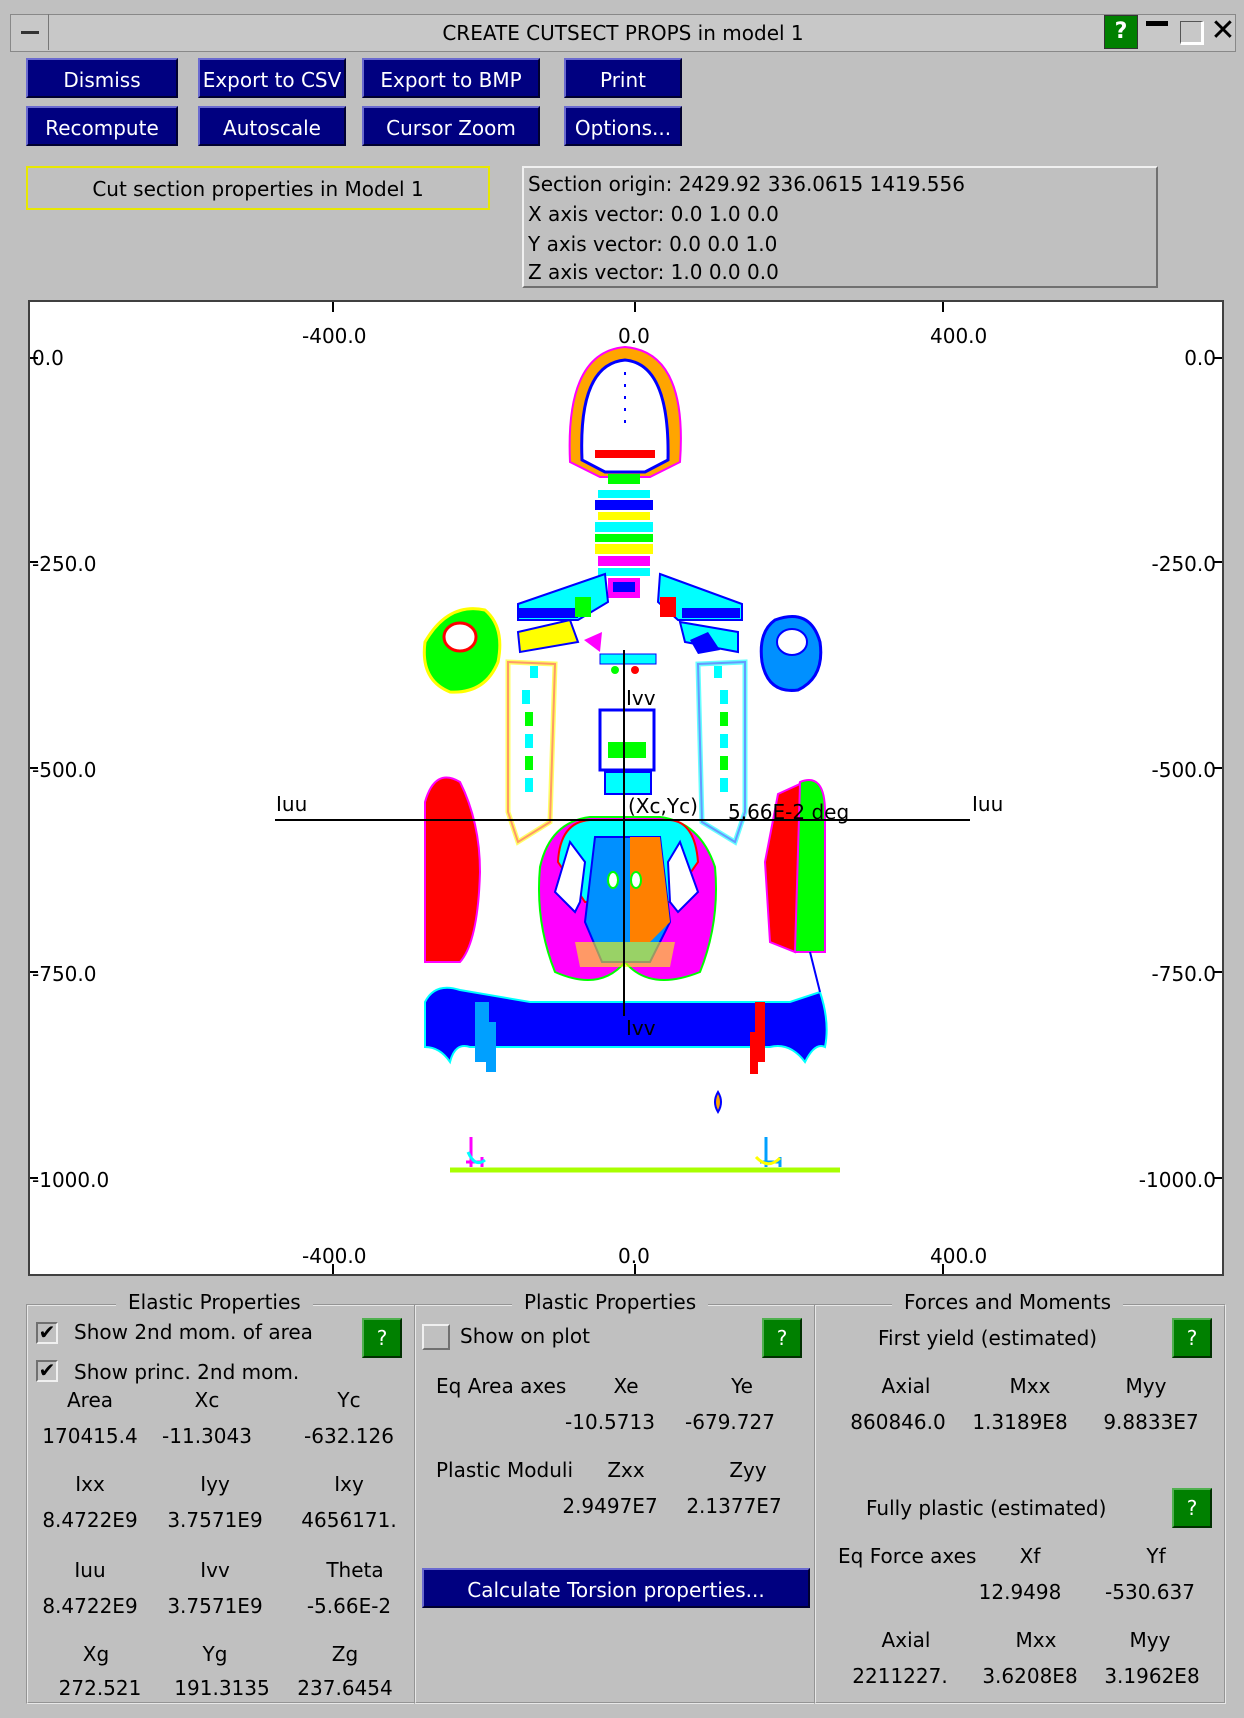  Describe the element at coordinates (1223, 32) in the screenshot. I see `close-icon: ✕` at that location.